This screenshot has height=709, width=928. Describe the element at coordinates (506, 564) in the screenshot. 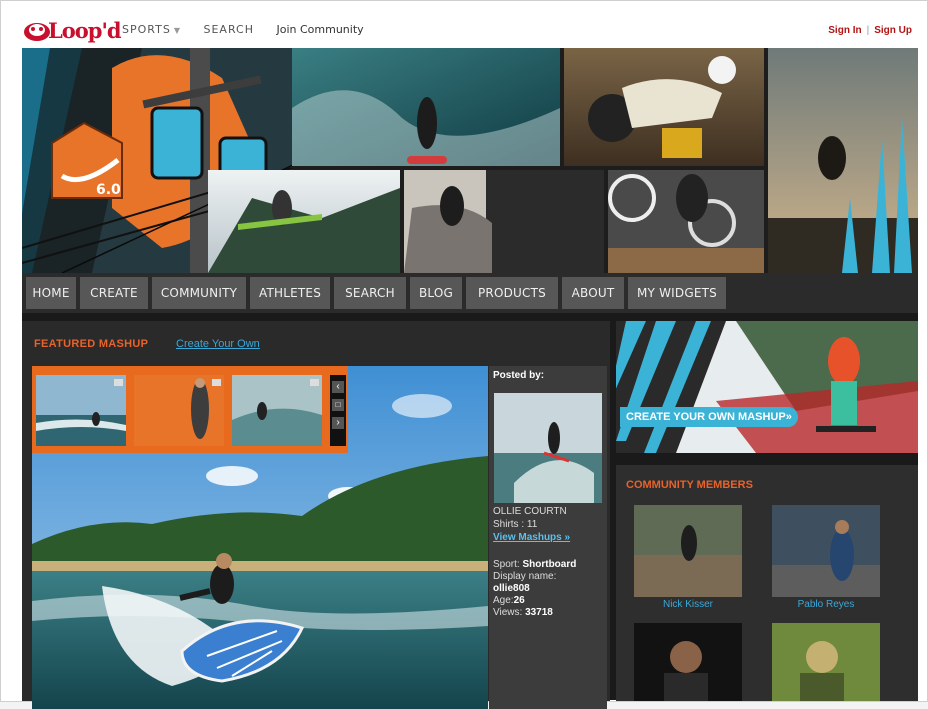

I see `sport-label: Sport:` at that location.